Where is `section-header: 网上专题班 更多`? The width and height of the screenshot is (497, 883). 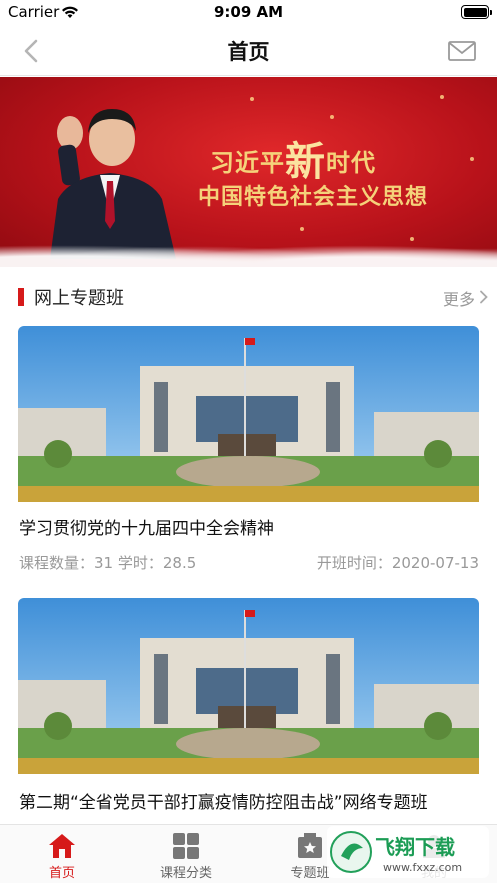 section-header: 网上专题班 更多 is located at coordinates (248, 297).